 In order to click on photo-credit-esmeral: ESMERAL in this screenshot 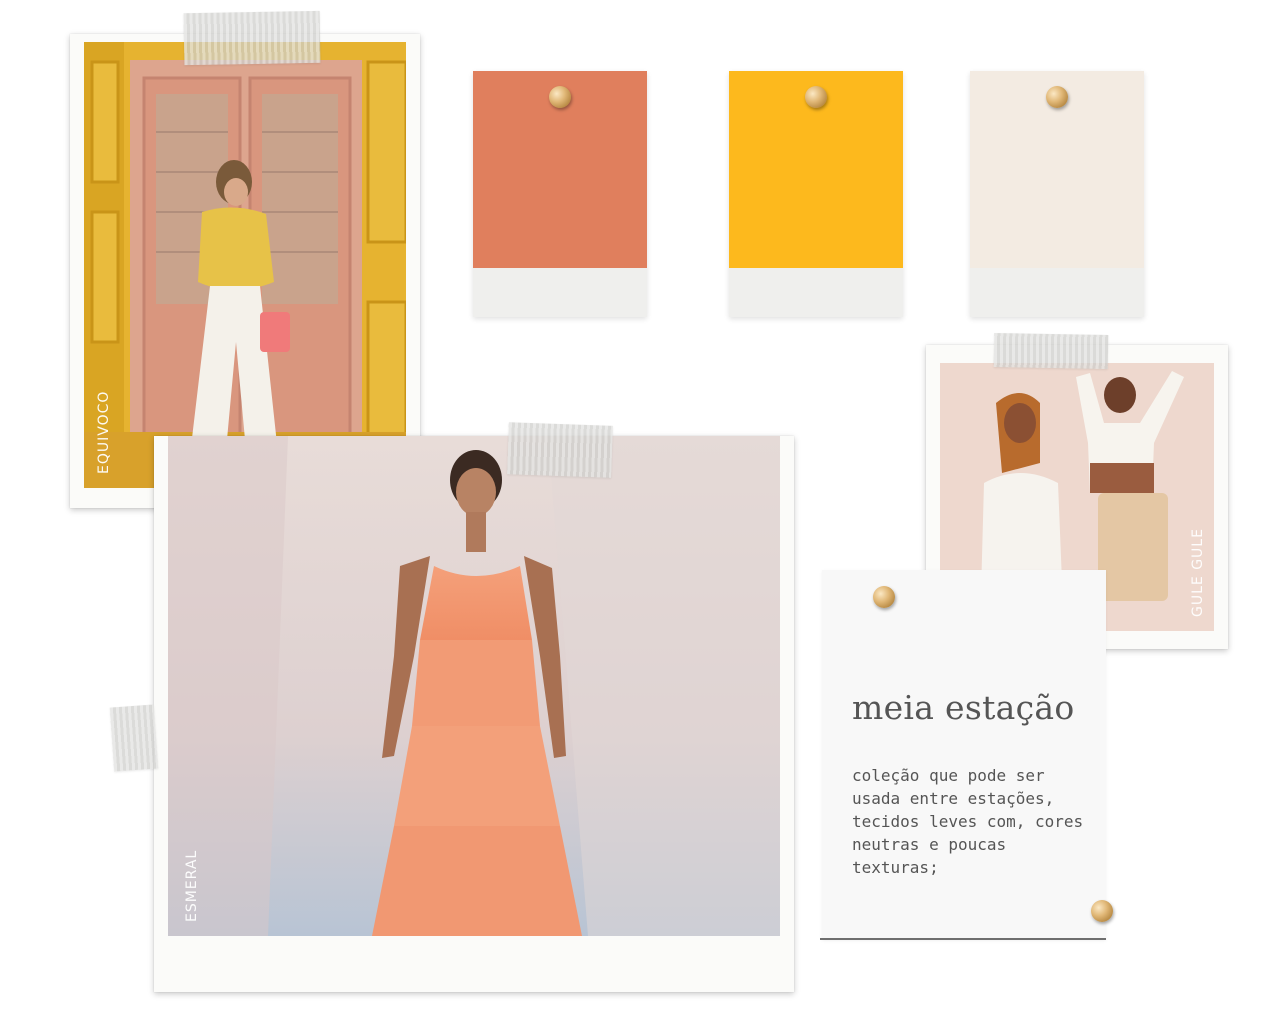, I will do `click(192, 885)`.